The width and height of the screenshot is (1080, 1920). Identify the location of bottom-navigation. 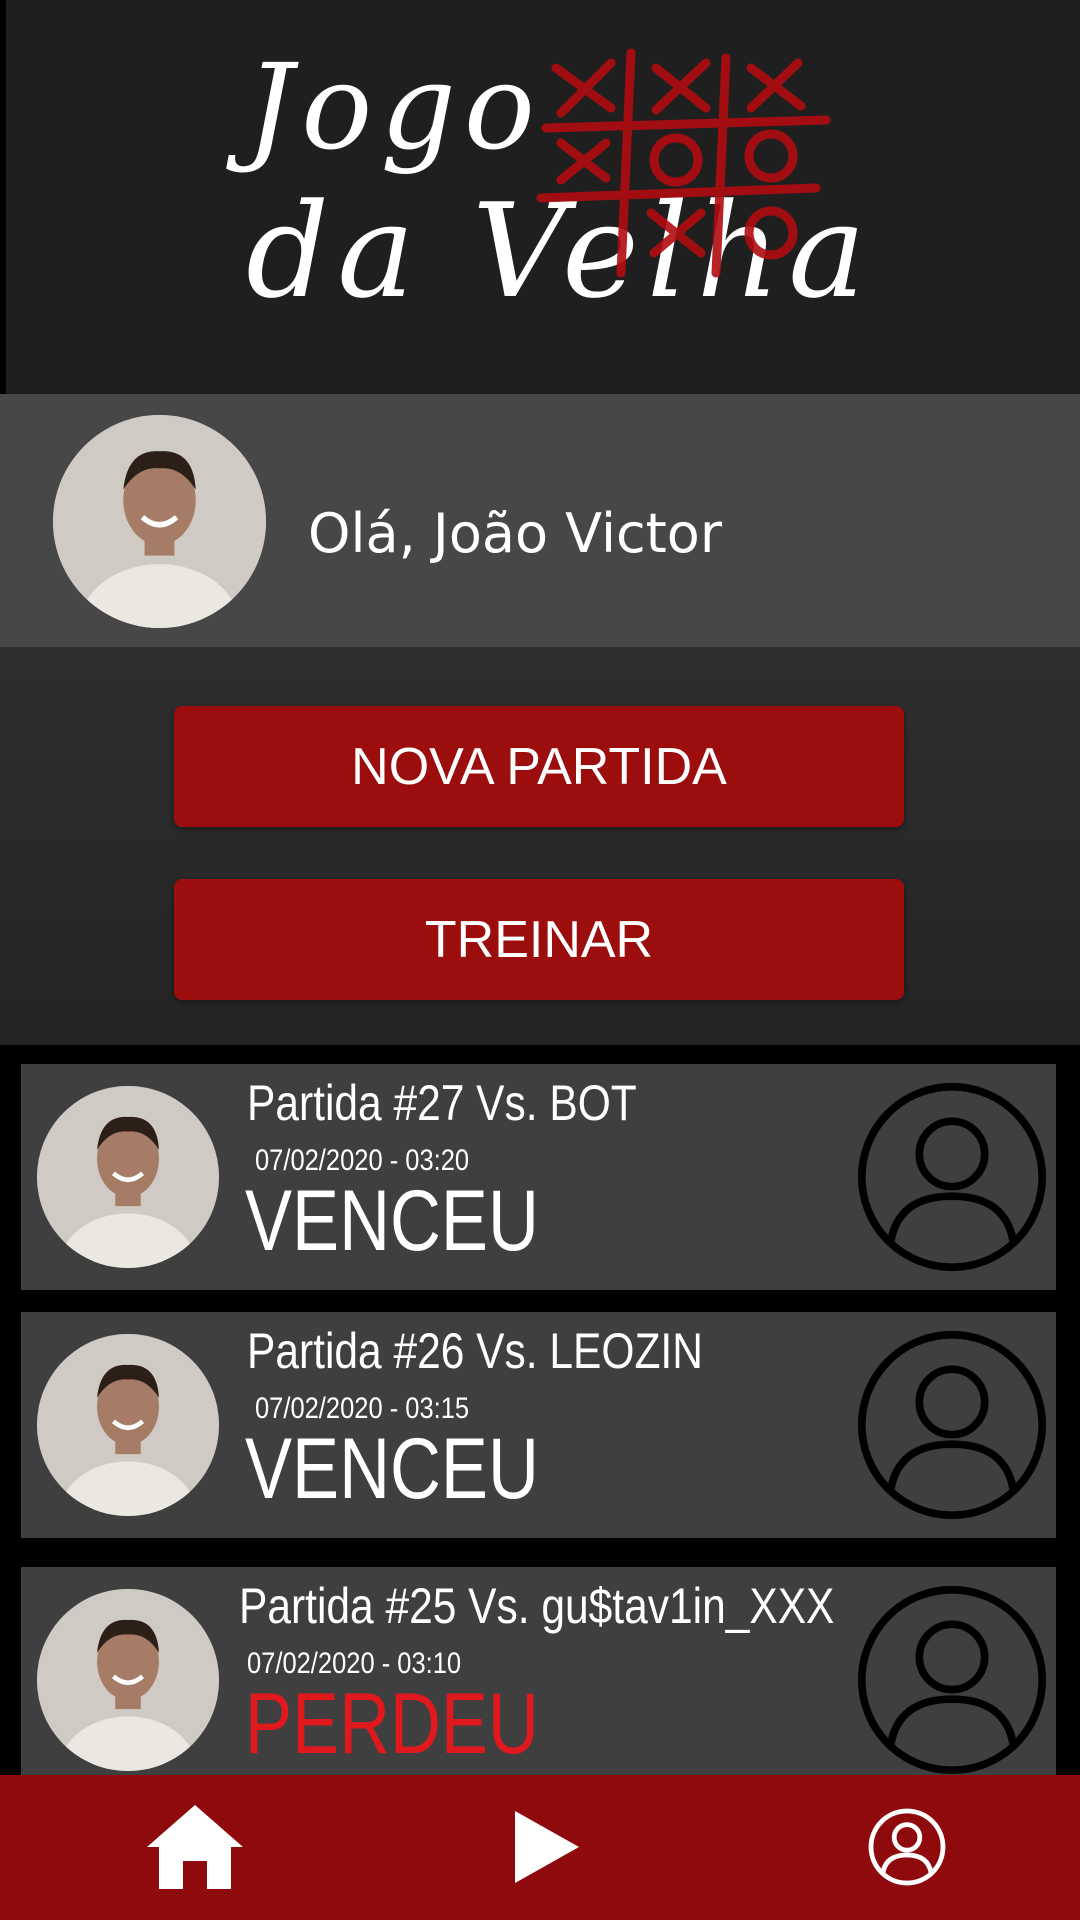
(540, 1847).